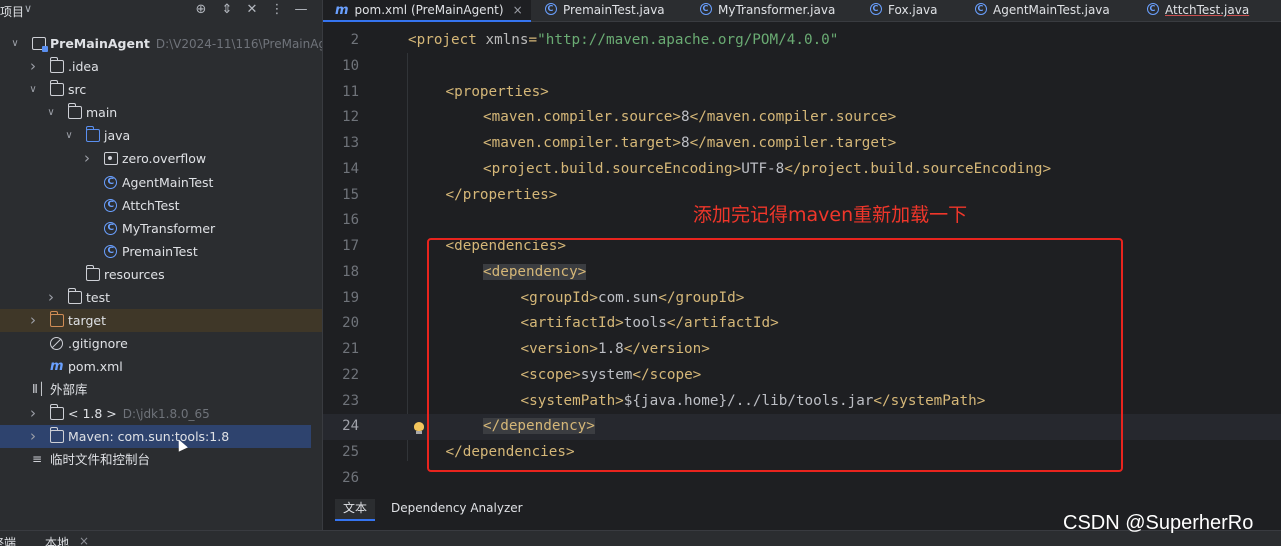 This screenshot has width=1281, height=546. Describe the element at coordinates (12, 11) in the screenshot. I see `project-panel-title: 项目` at that location.